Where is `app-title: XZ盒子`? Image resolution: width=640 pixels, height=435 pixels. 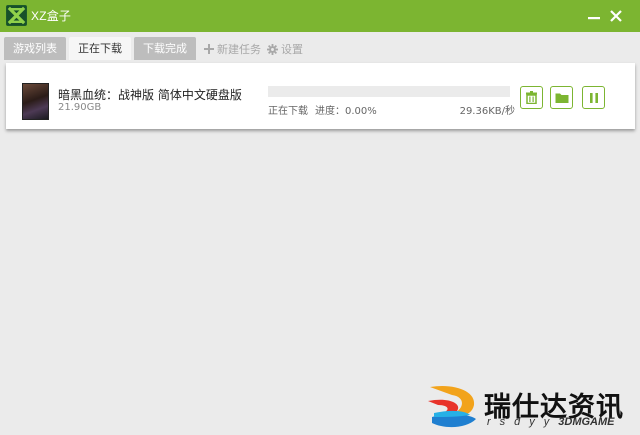 app-title: XZ盒子 is located at coordinates (51, 16).